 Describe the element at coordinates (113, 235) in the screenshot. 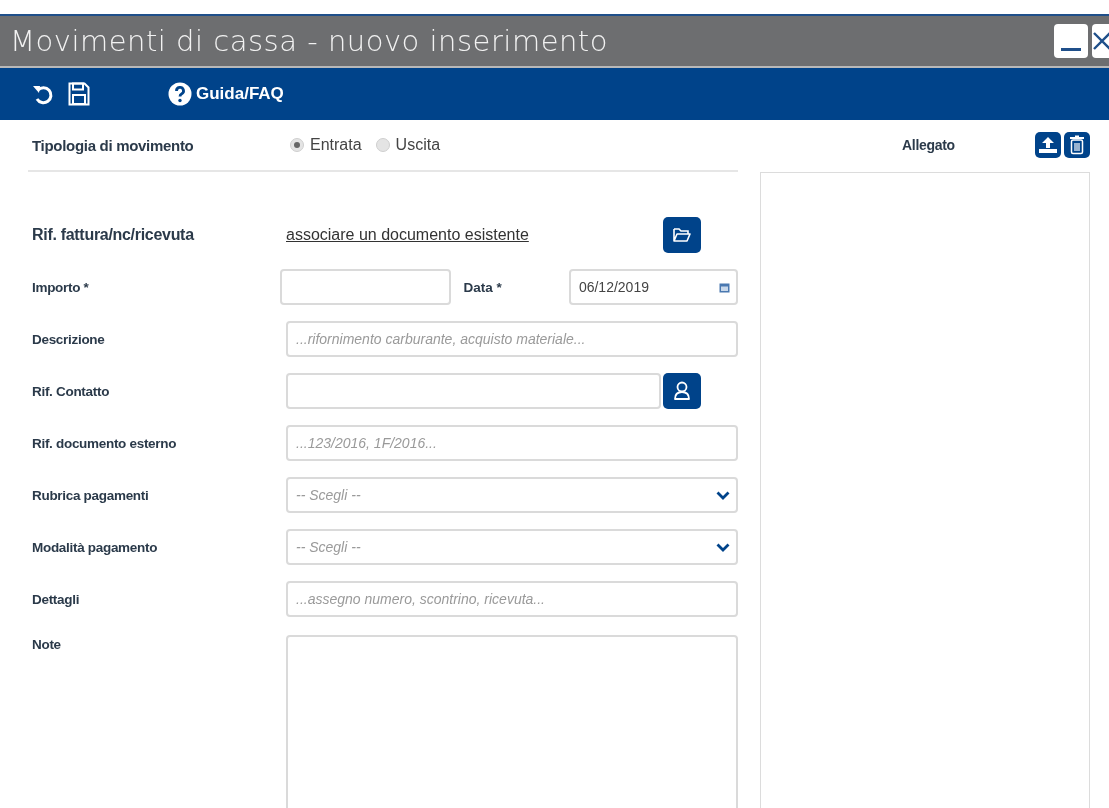

I see `field-label: Rif. fattura/nc/ricevuta` at that location.